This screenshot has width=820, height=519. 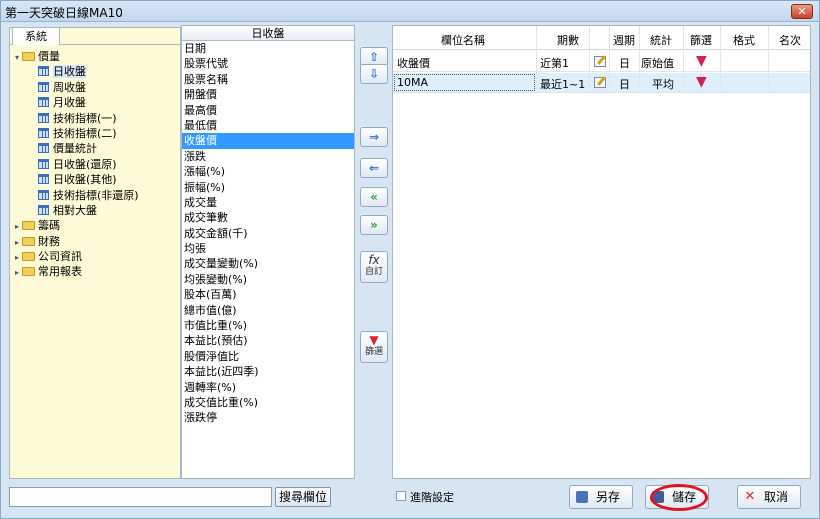 I want to click on double-arrow-left-icon: «, so click(x=374, y=197).